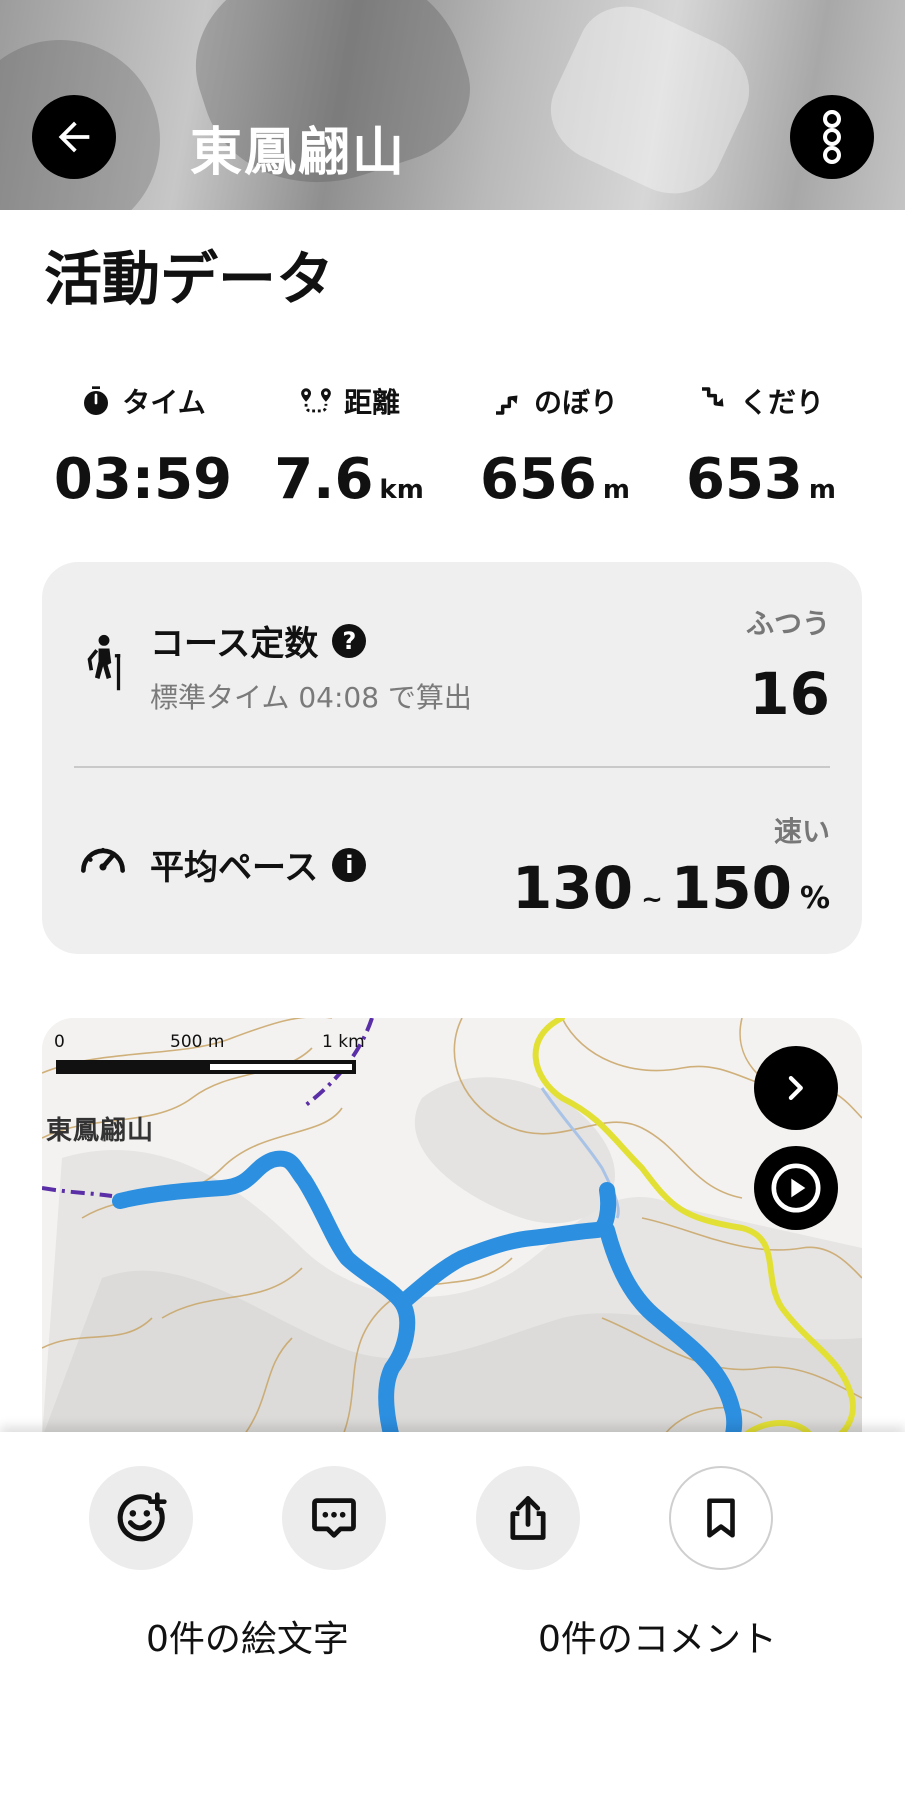  I want to click on stat-distance-value: 7.6, so click(324, 479).